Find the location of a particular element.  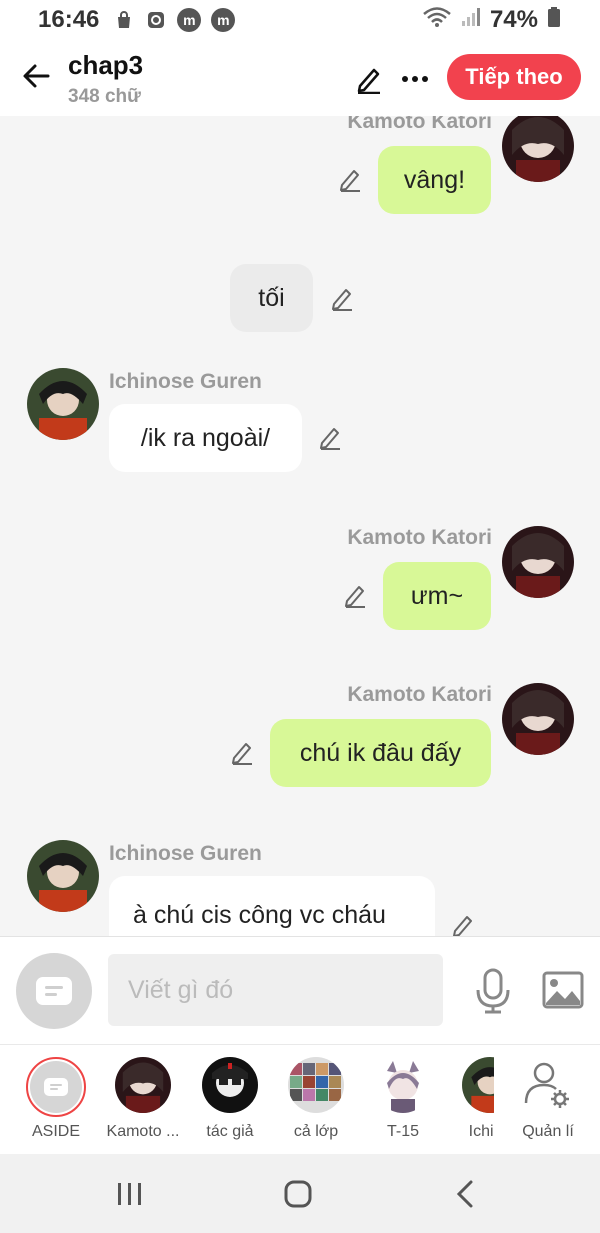

more-horizontal-icon is located at coordinates (415, 79).